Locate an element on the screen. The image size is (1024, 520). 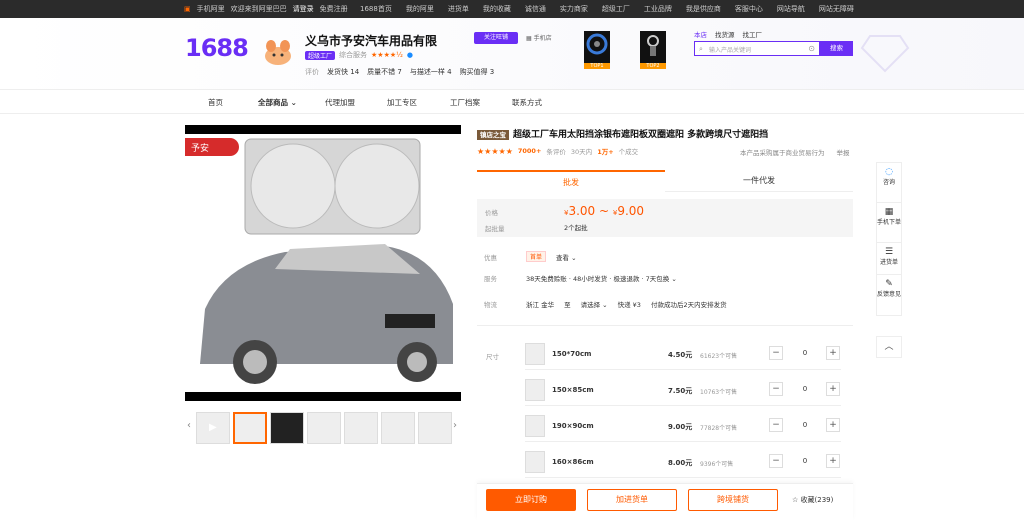
service-value: 38天免费赊账 · 48小时发货 · 极速退款 · 7天包换 ⌄ is located at coordinates (601, 278).